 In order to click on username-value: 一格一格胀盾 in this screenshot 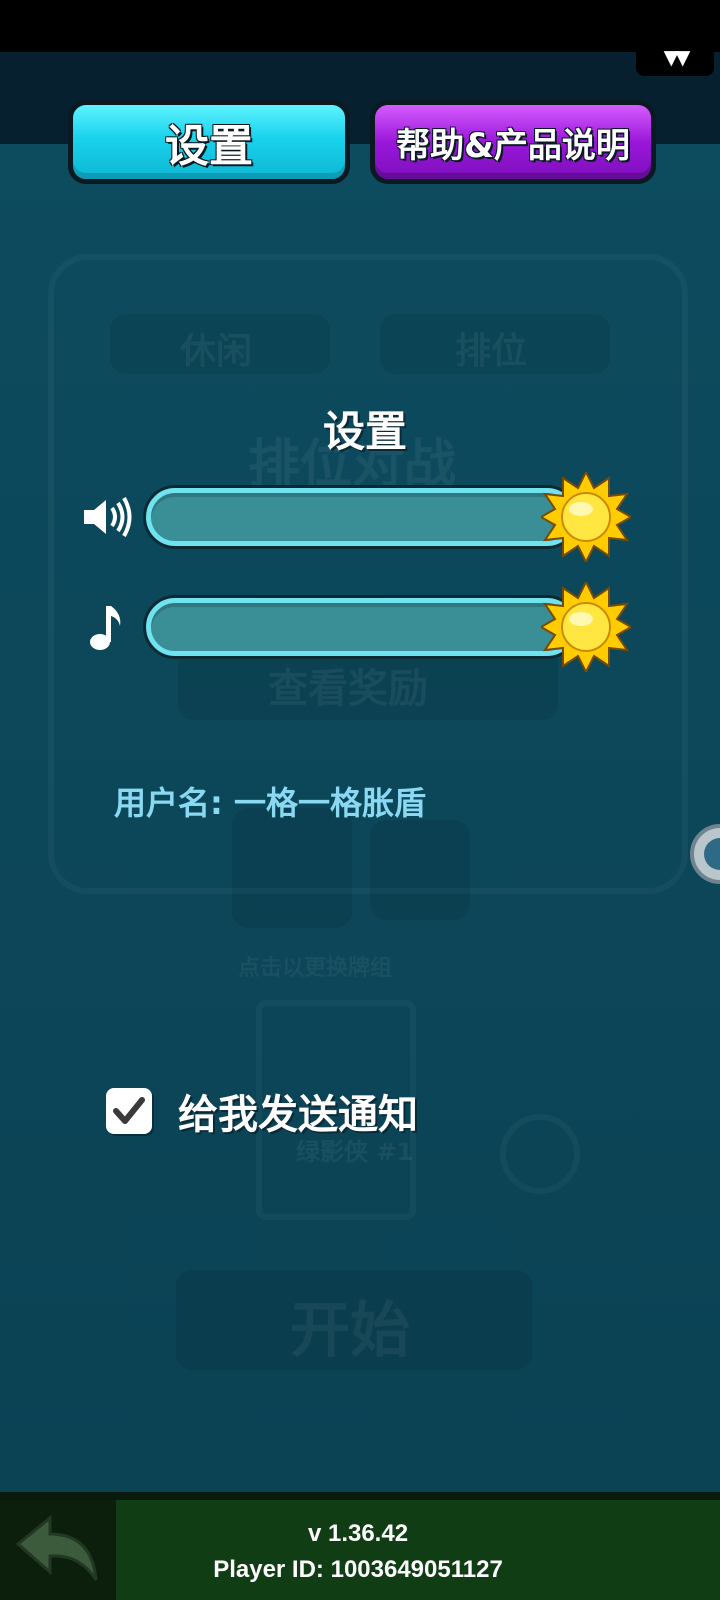, I will do `click(329, 803)`.